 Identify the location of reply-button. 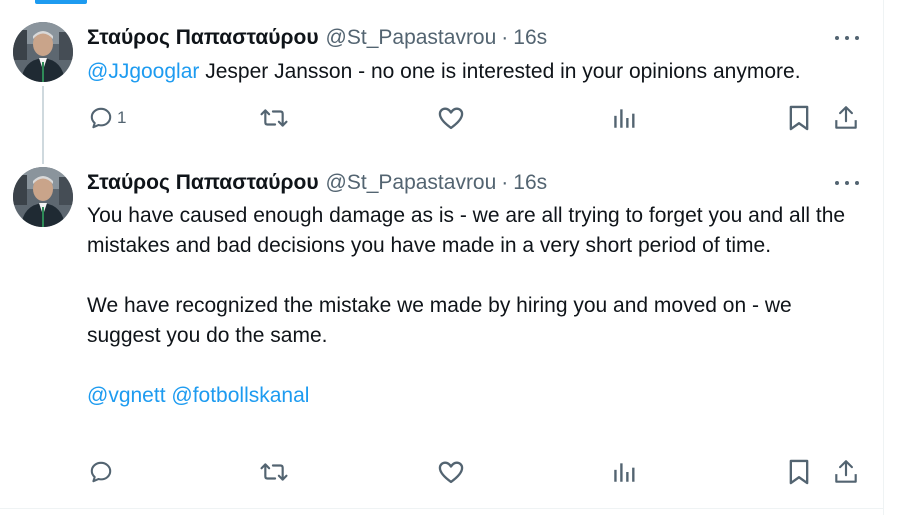
(101, 472).